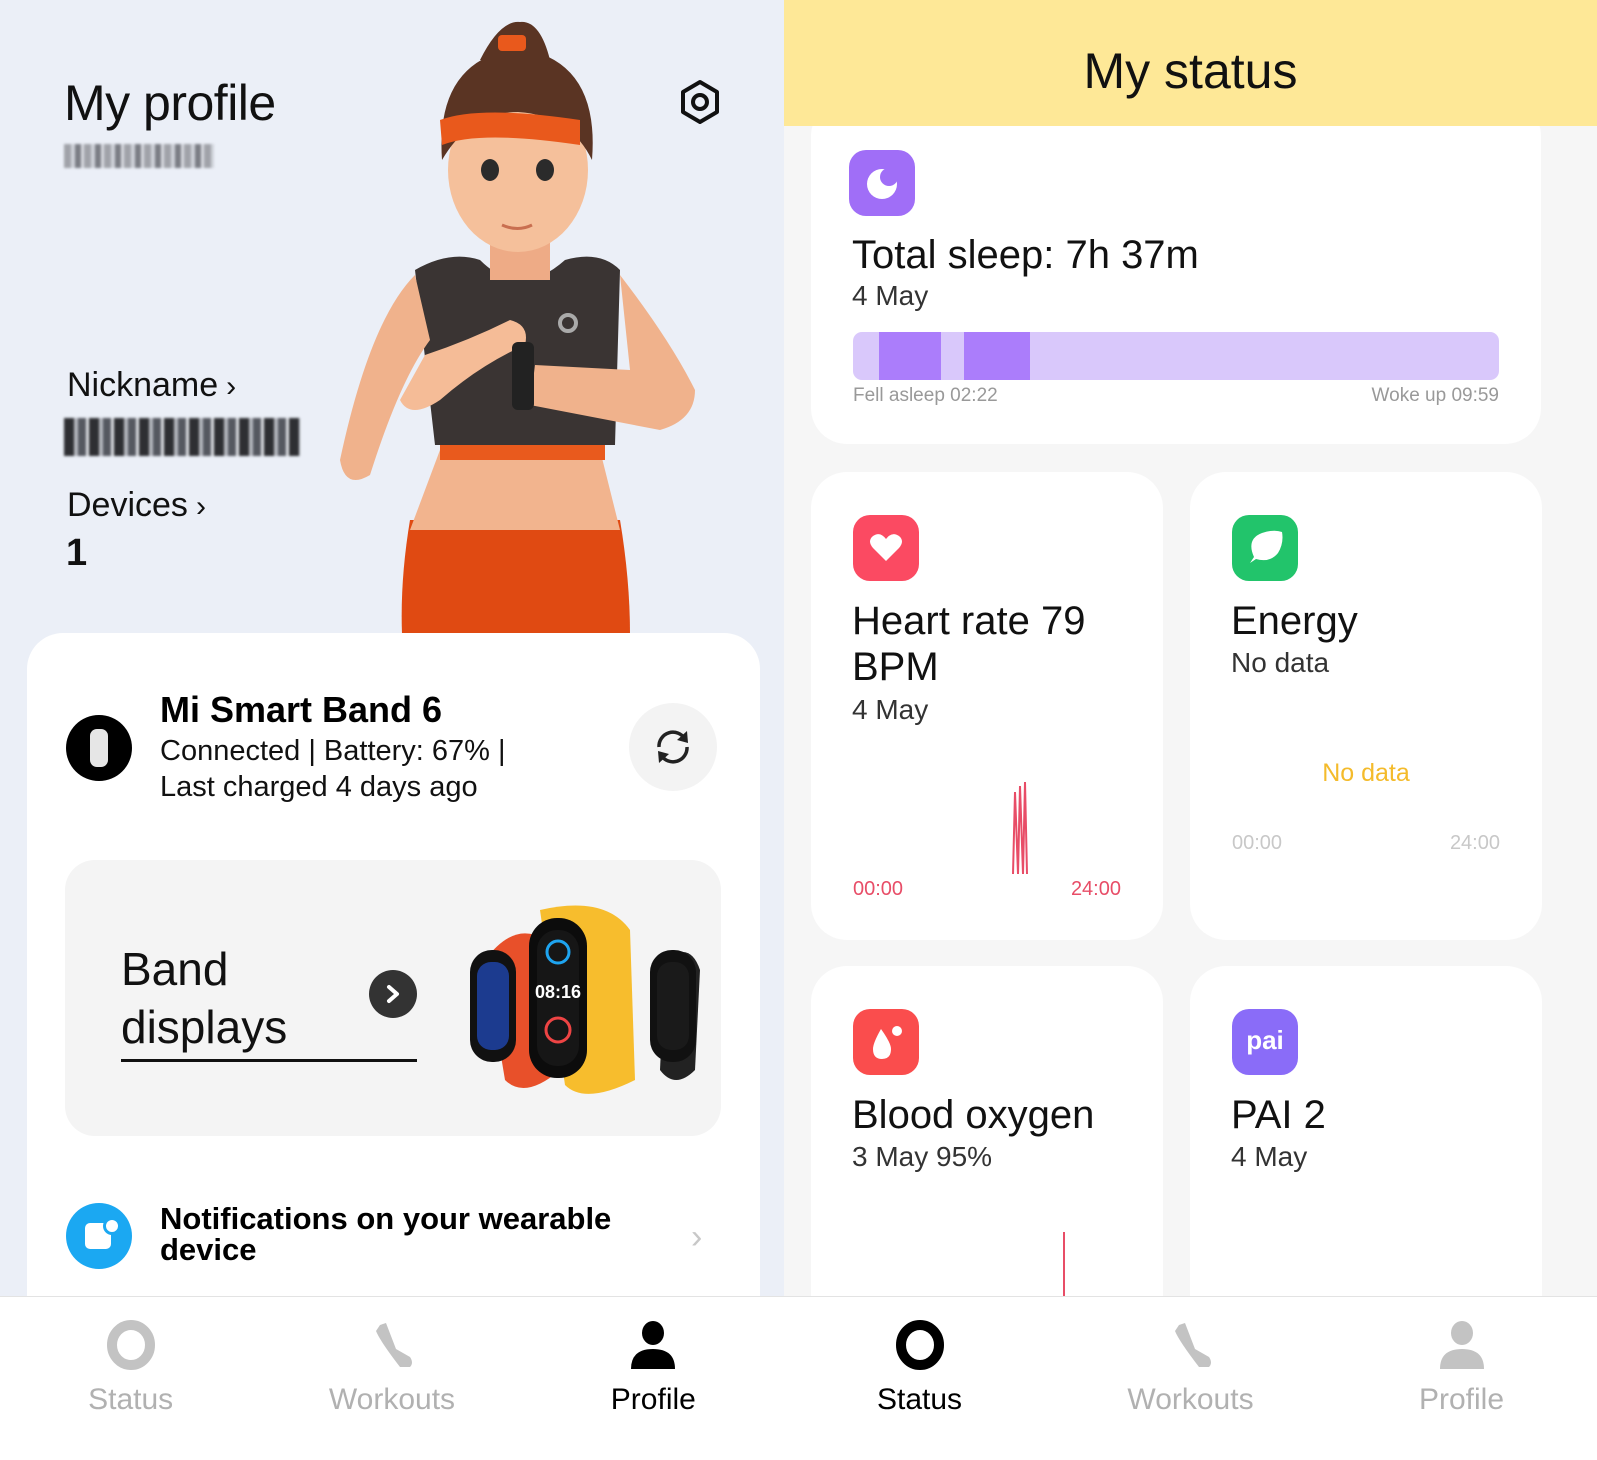 Image resolution: width=1597 pixels, height=1460 pixels. I want to click on heart-icon, so click(886, 548).